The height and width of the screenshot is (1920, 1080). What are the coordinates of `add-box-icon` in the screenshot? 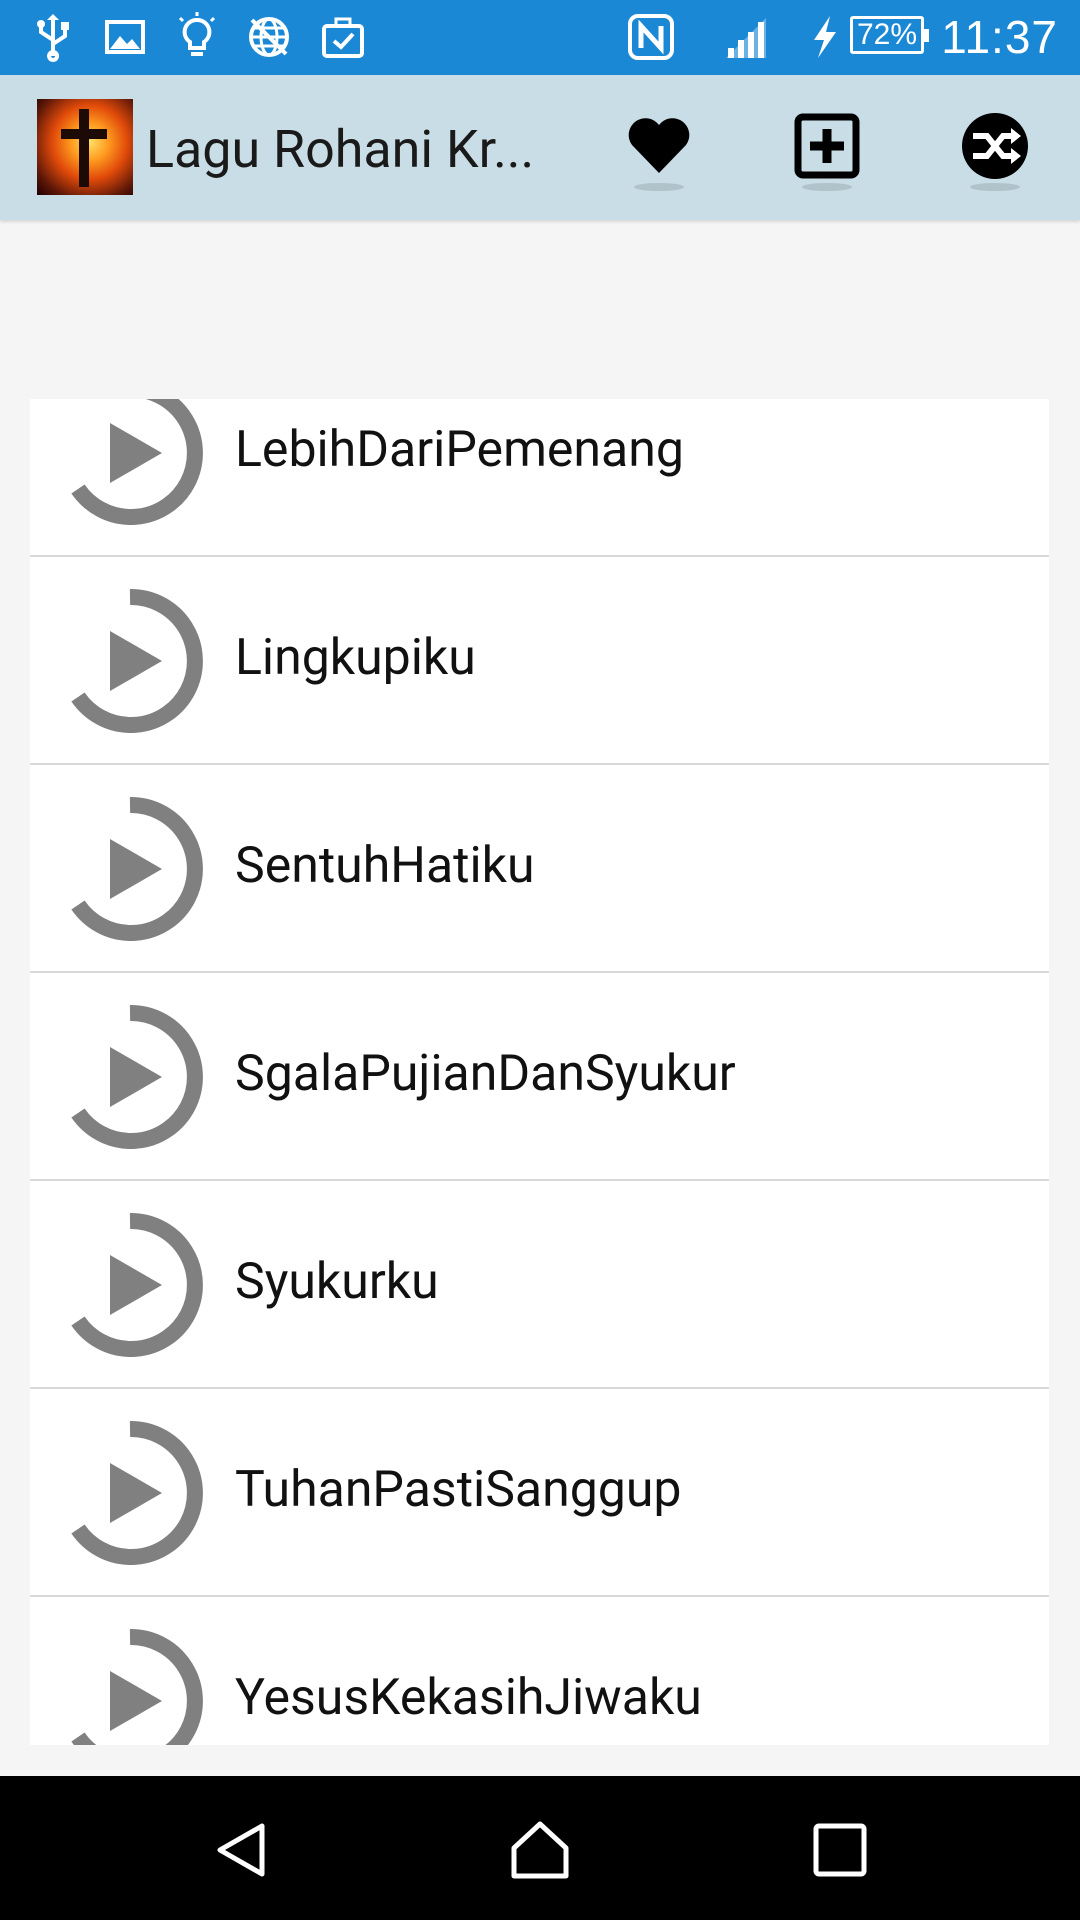 It's located at (827, 146).